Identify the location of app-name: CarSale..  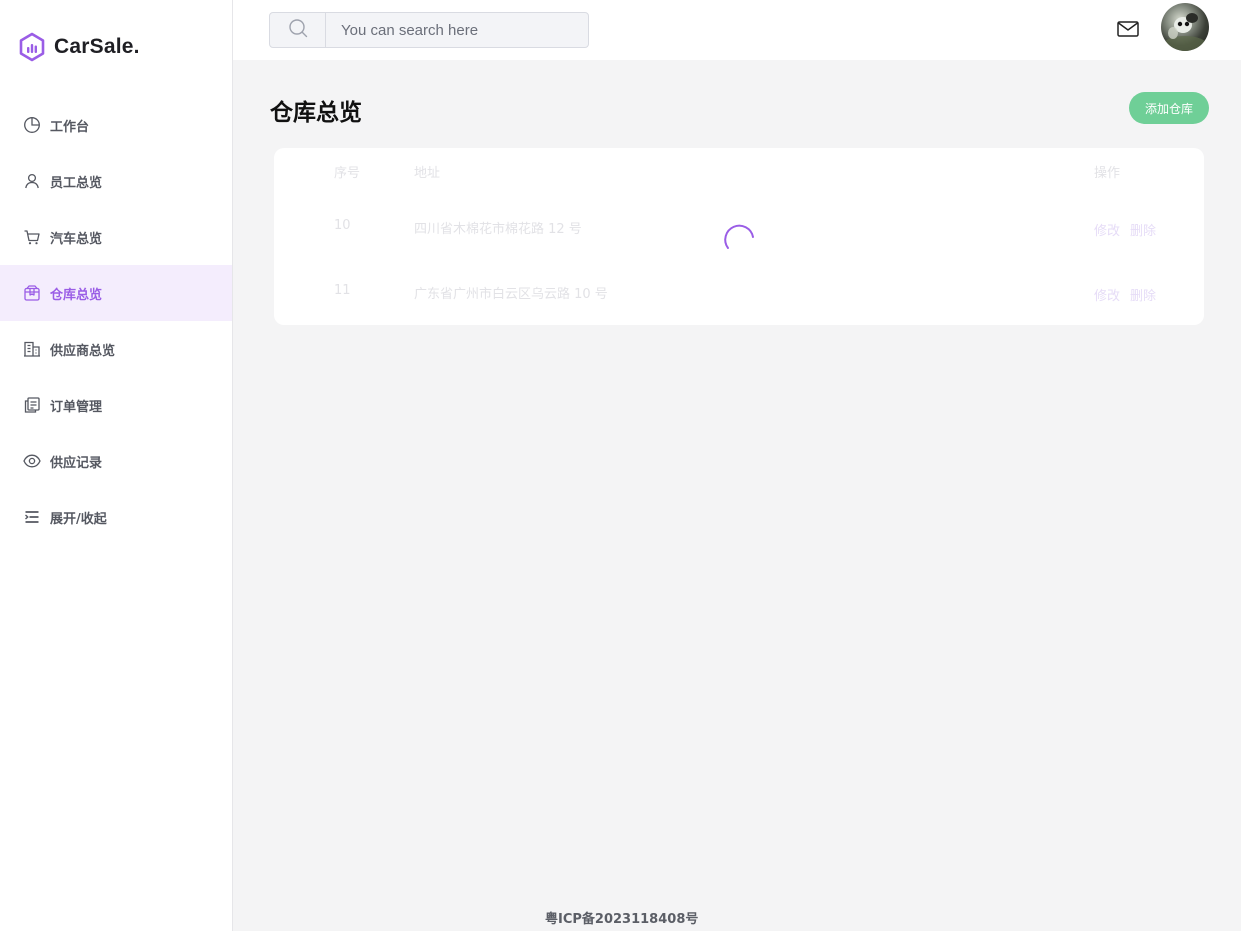
(97, 46).